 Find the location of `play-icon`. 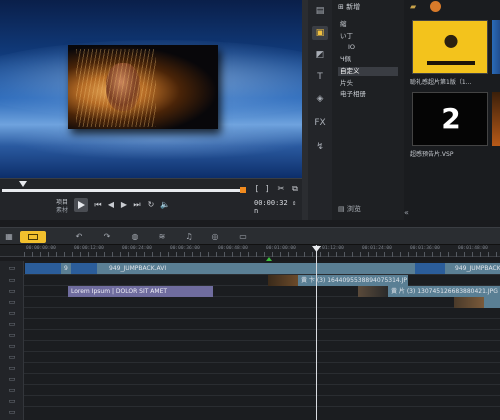

play-icon is located at coordinates (81, 205).